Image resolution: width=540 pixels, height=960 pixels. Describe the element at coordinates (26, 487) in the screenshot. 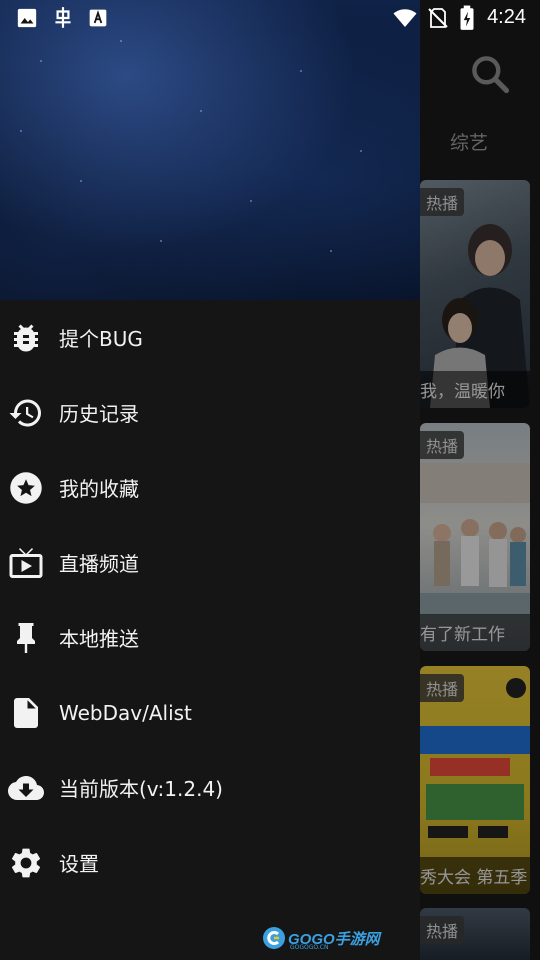

I see `star-icon` at that location.